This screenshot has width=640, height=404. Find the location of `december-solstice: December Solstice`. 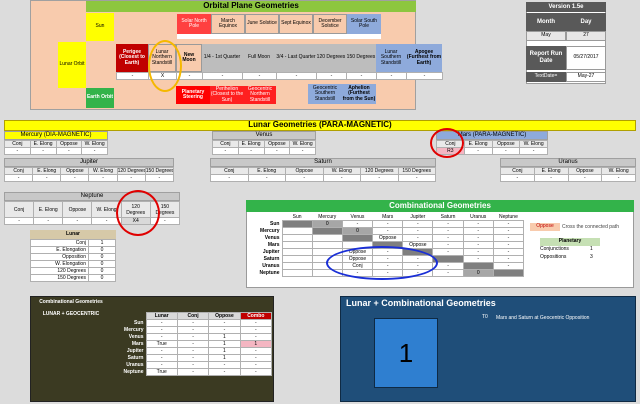

december-solstice: December Solstice is located at coordinates (330, 24).